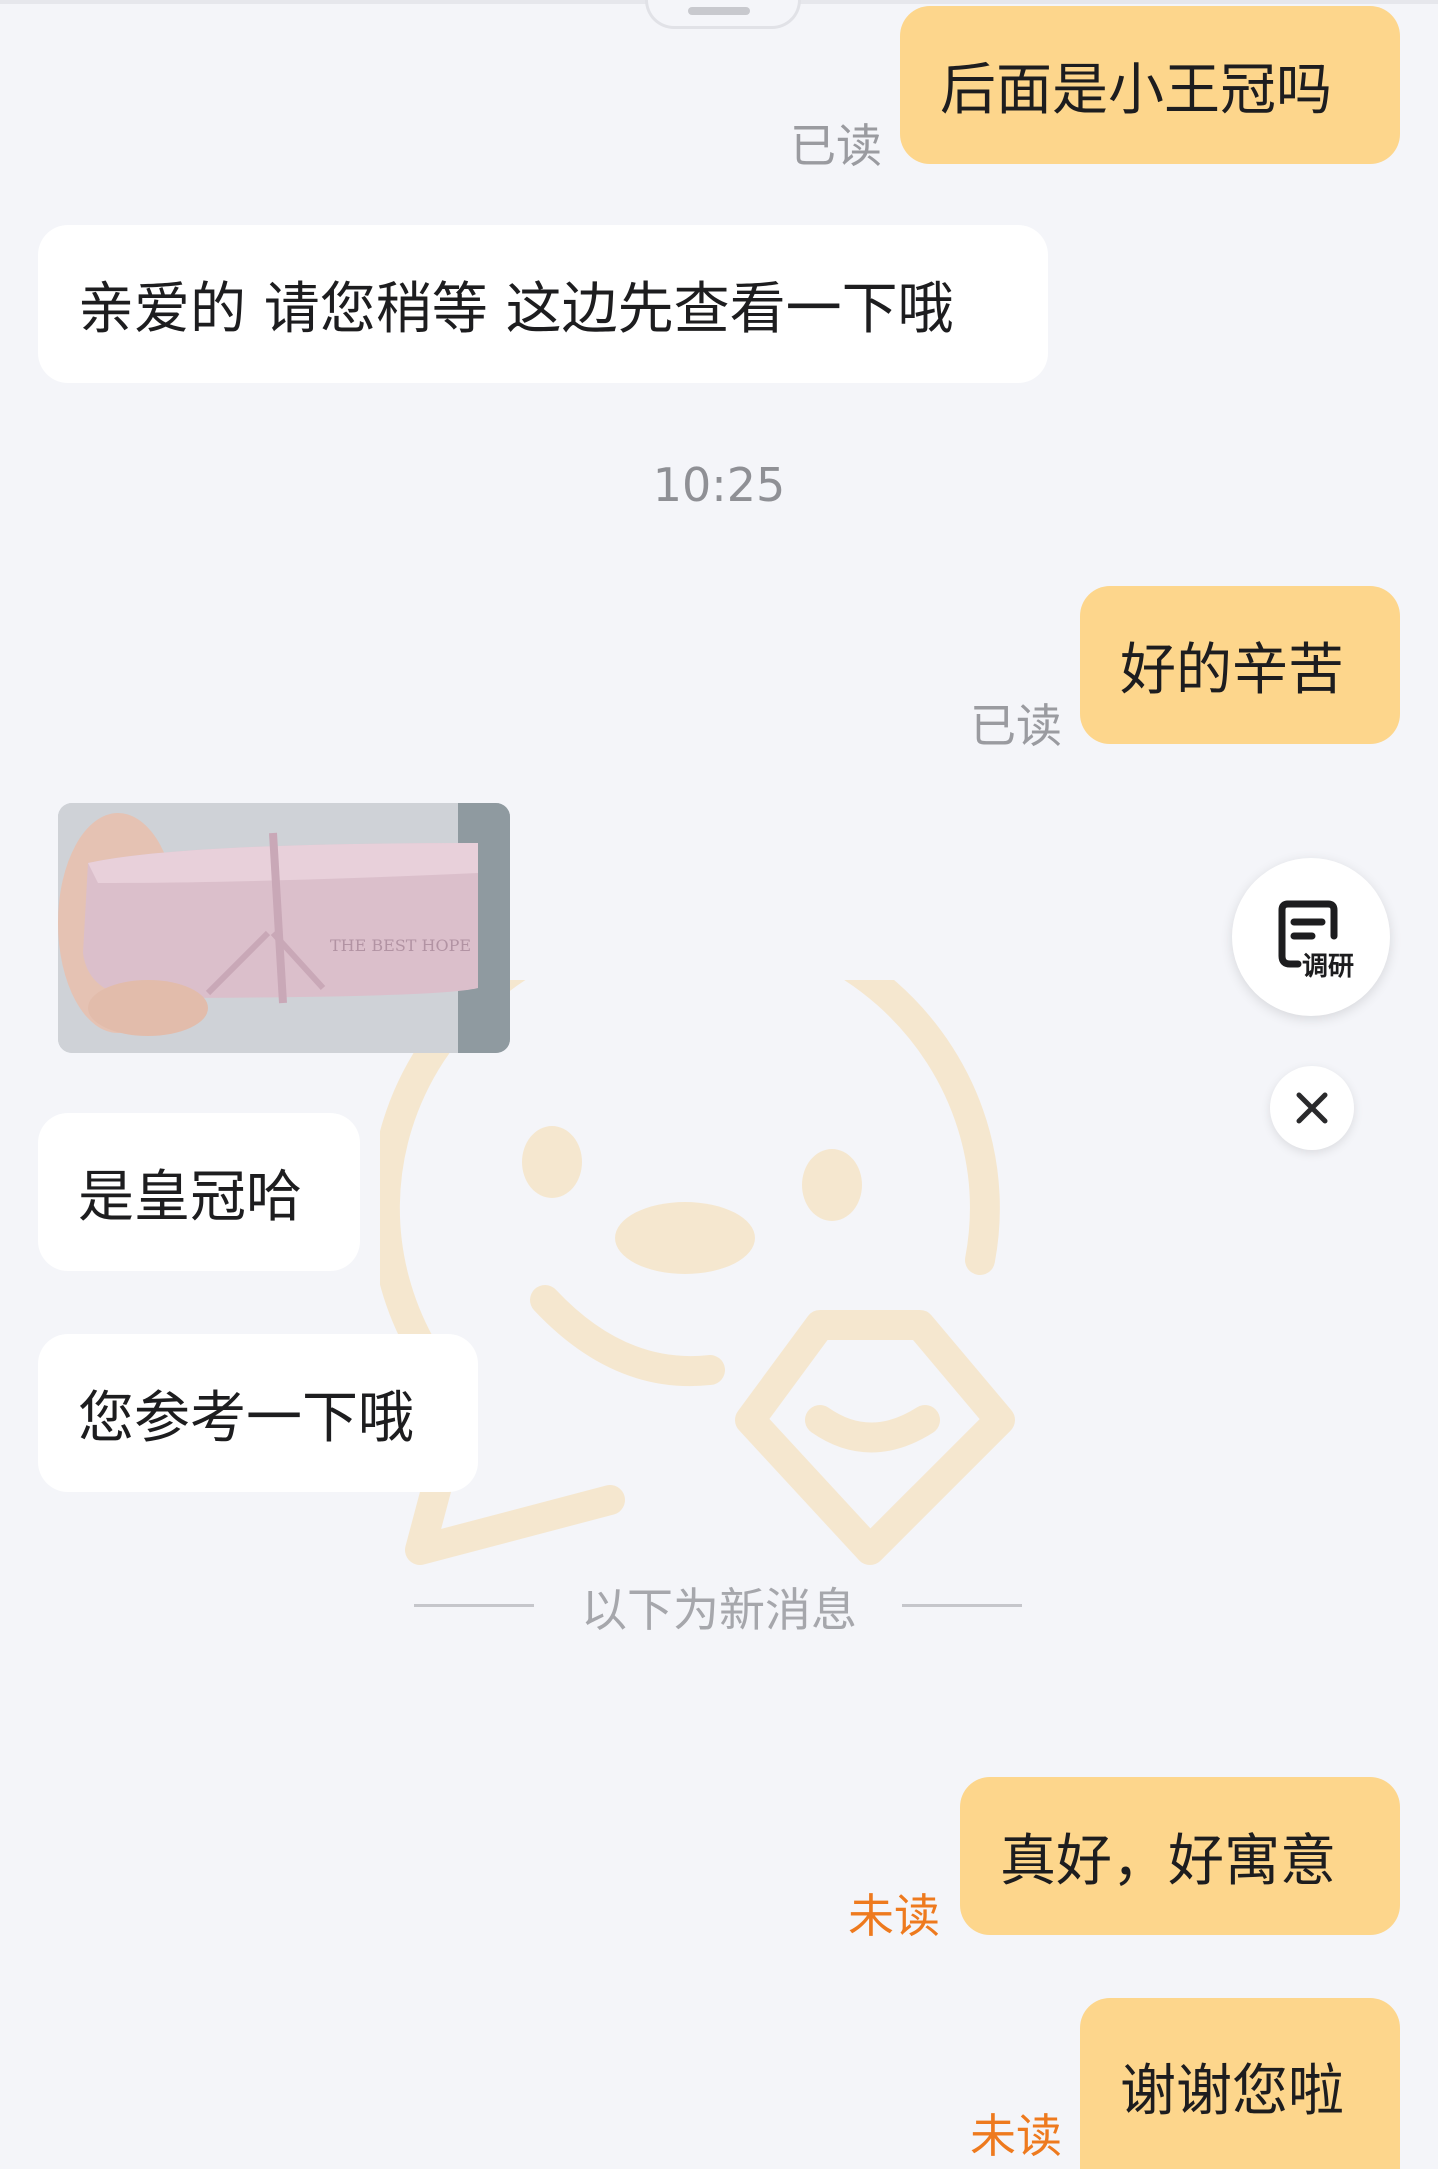  What do you see at coordinates (1232, 2091) in the screenshot?
I see `message-text: 谢谢您啦` at bounding box center [1232, 2091].